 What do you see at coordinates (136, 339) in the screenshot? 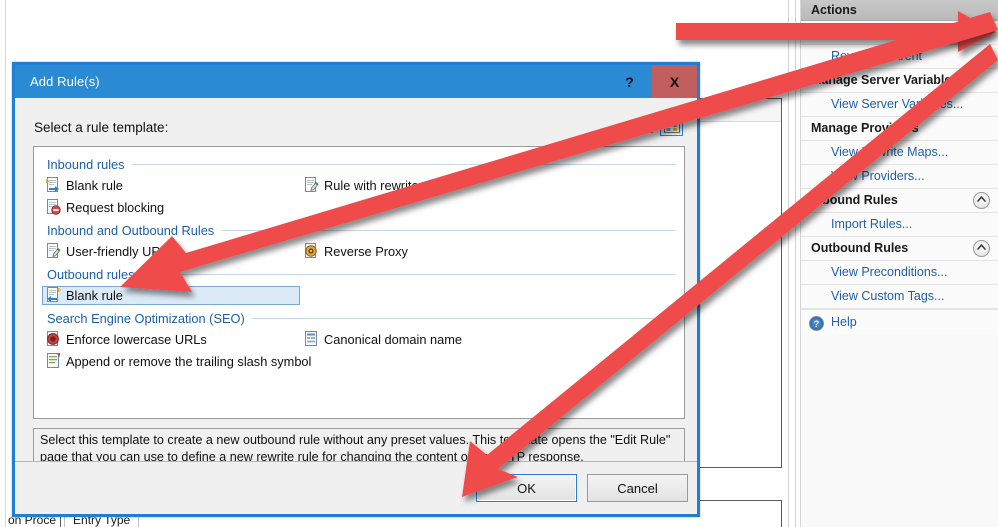
I see `template-item-label: Enforce lowercase URLs` at bounding box center [136, 339].